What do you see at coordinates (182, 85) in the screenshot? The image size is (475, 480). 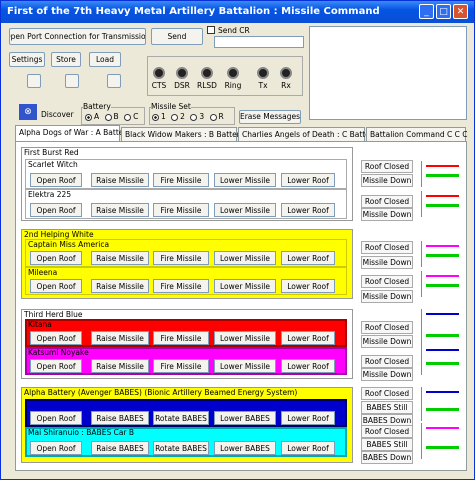 I see `led-label: DSR` at bounding box center [182, 85].